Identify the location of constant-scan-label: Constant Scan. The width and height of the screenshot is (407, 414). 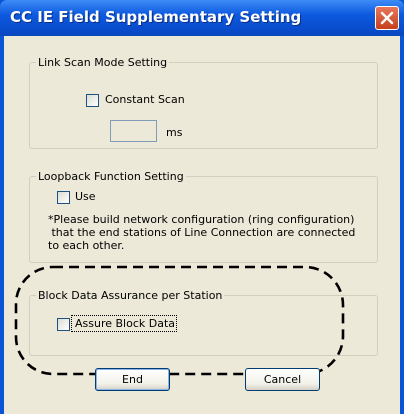
(145, 99).